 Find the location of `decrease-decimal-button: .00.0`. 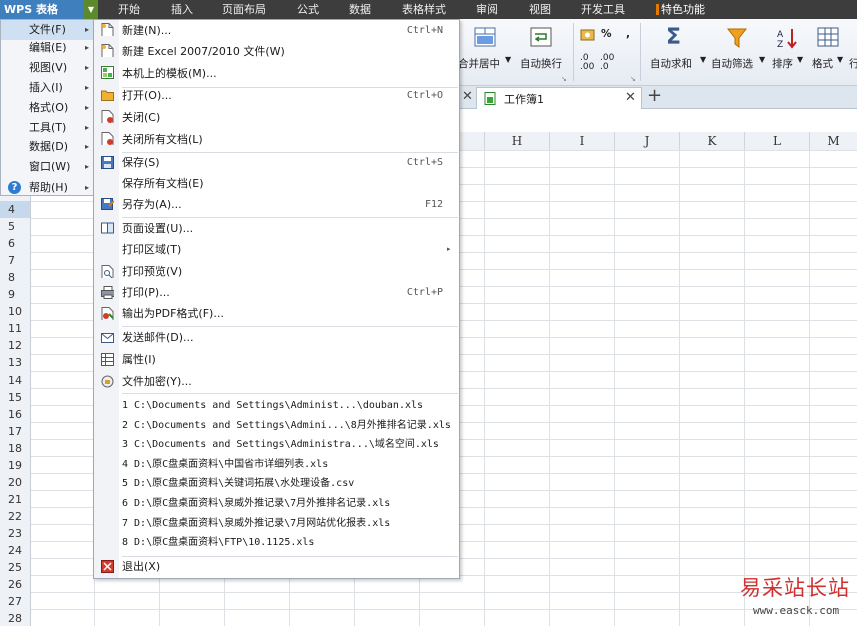

decrease-decimal-button: .00.0 is located at coordinates (607, 63).